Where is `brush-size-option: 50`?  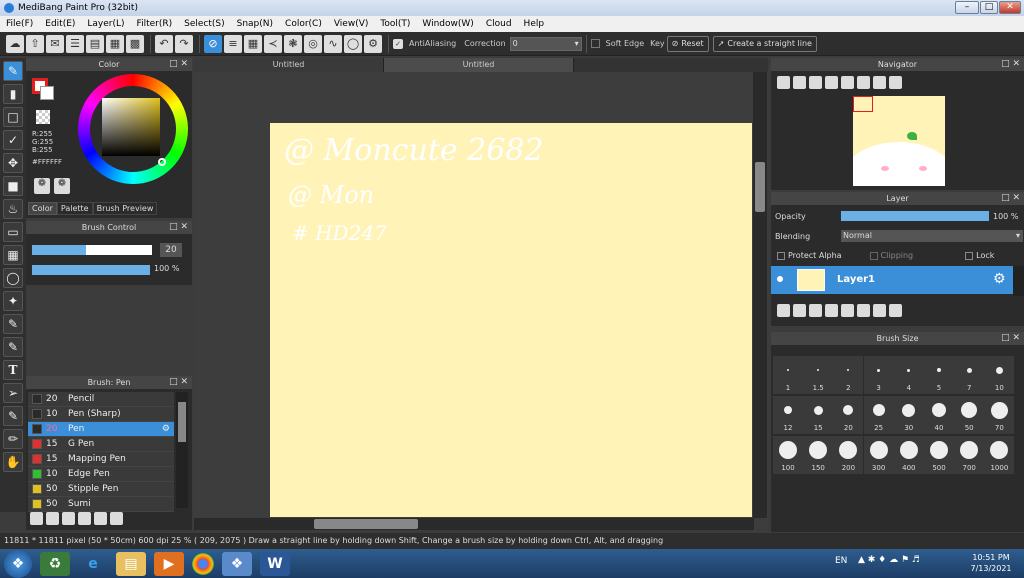
brush-size-option: 50 is located at coordinates (969, 415).